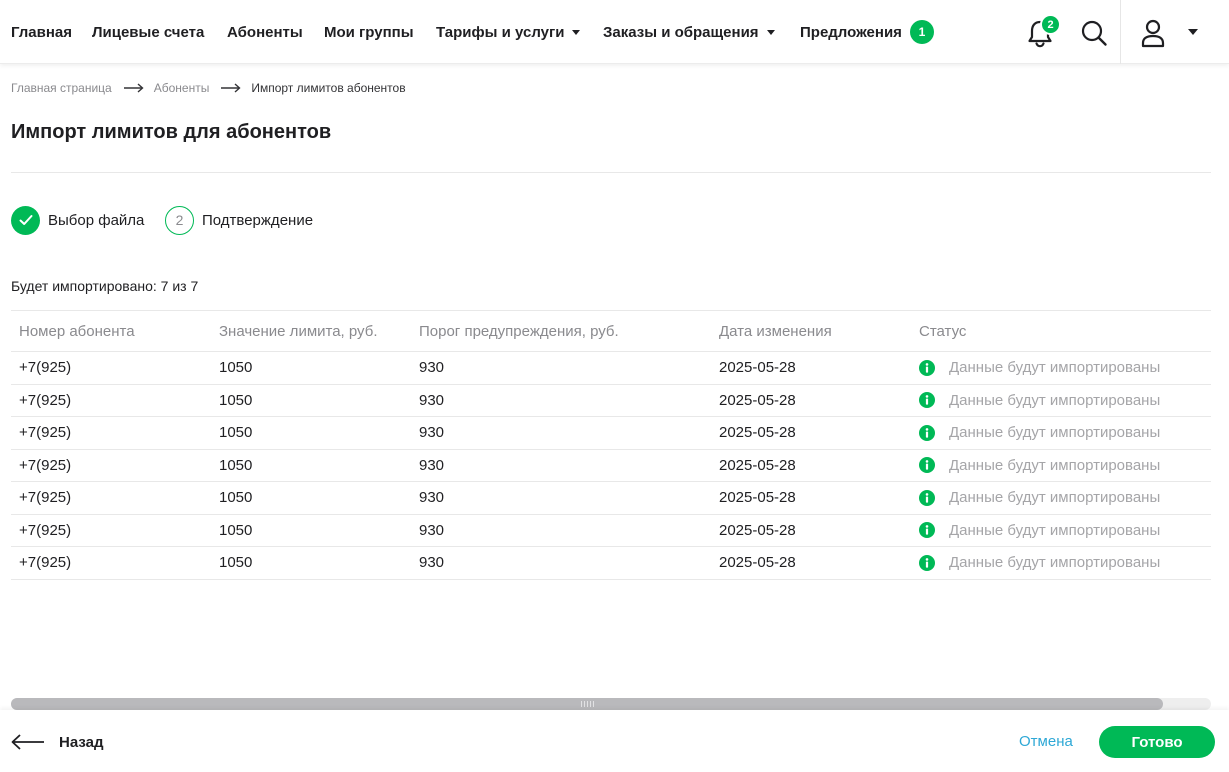 Image resolution: width=1229 pixels, height=772 pixels. I want to click on nav-item-subscribers: Абоненты, so click(265, 32).